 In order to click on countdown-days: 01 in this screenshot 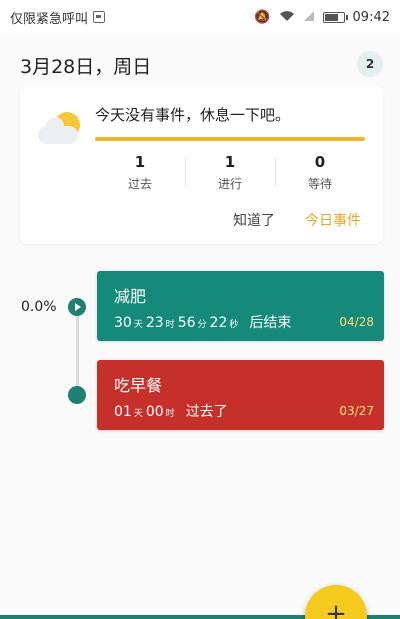, I will do `click(123, 412)`.